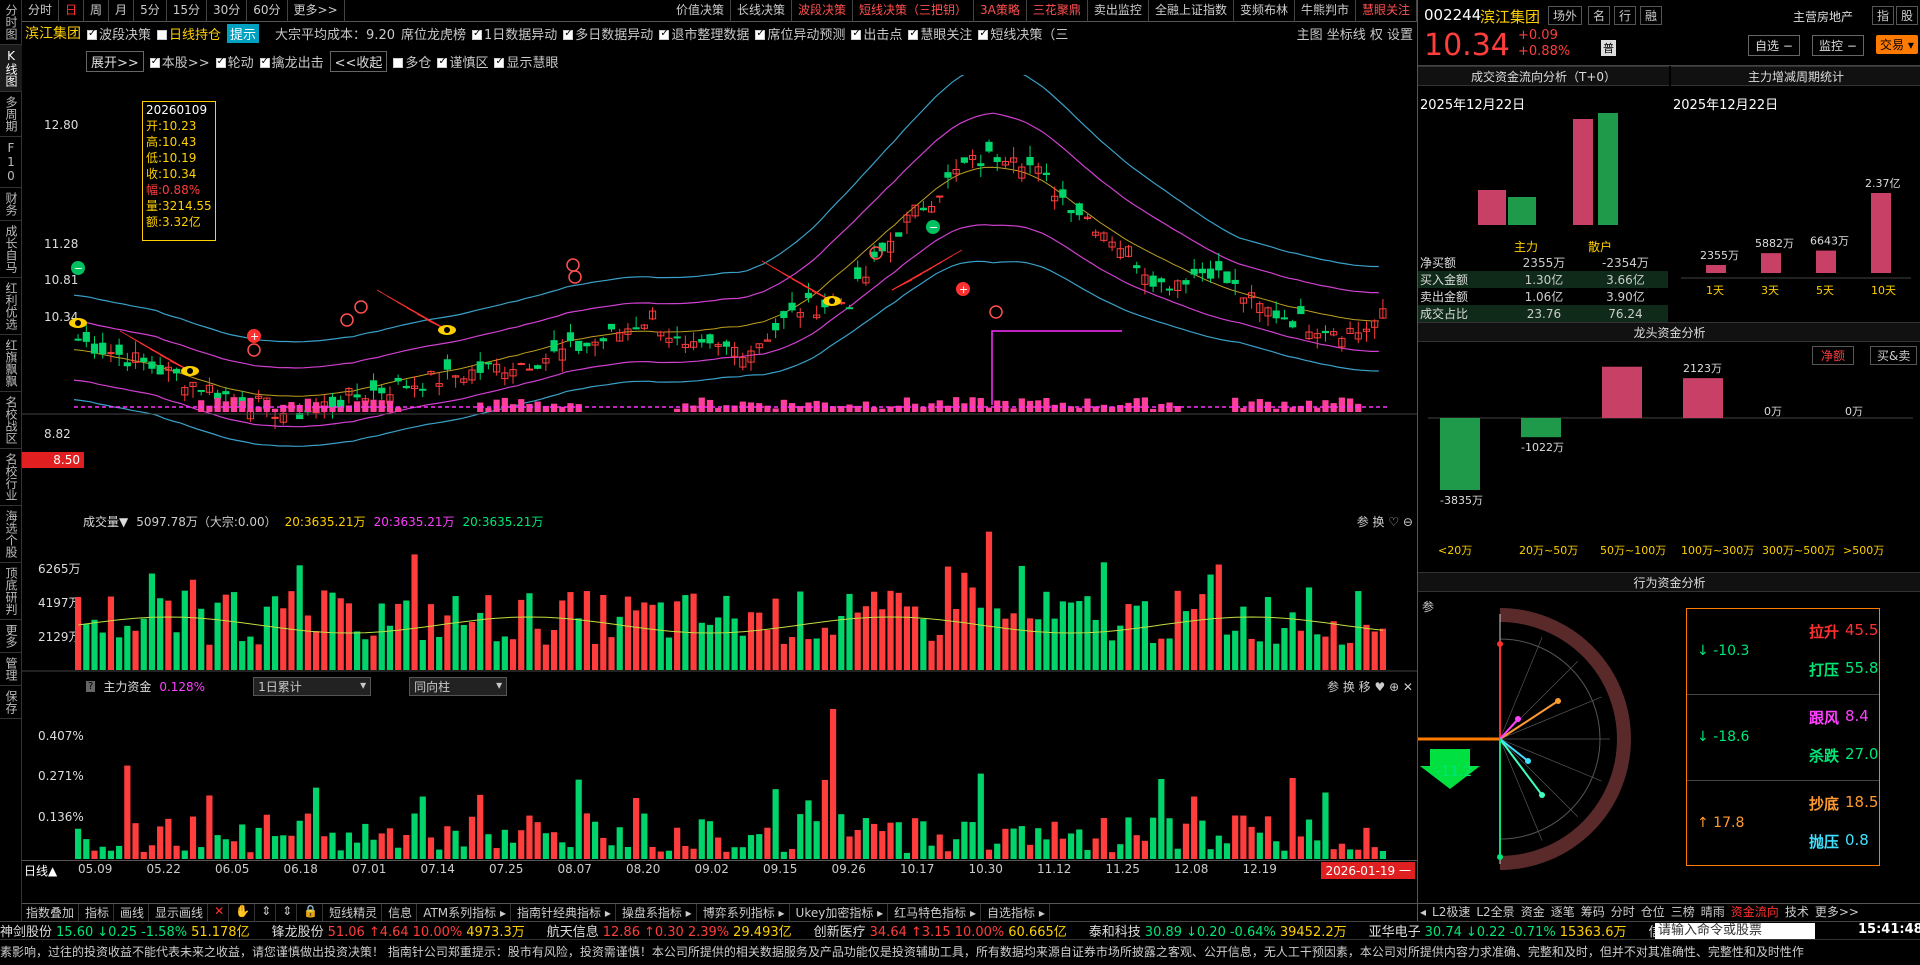  Describe the element at coordinates (942, 930) in the screenshot. I see `ticker-item: 创新医疗 34.64 ↑3.15 10.00% 60.665亿` at that location.